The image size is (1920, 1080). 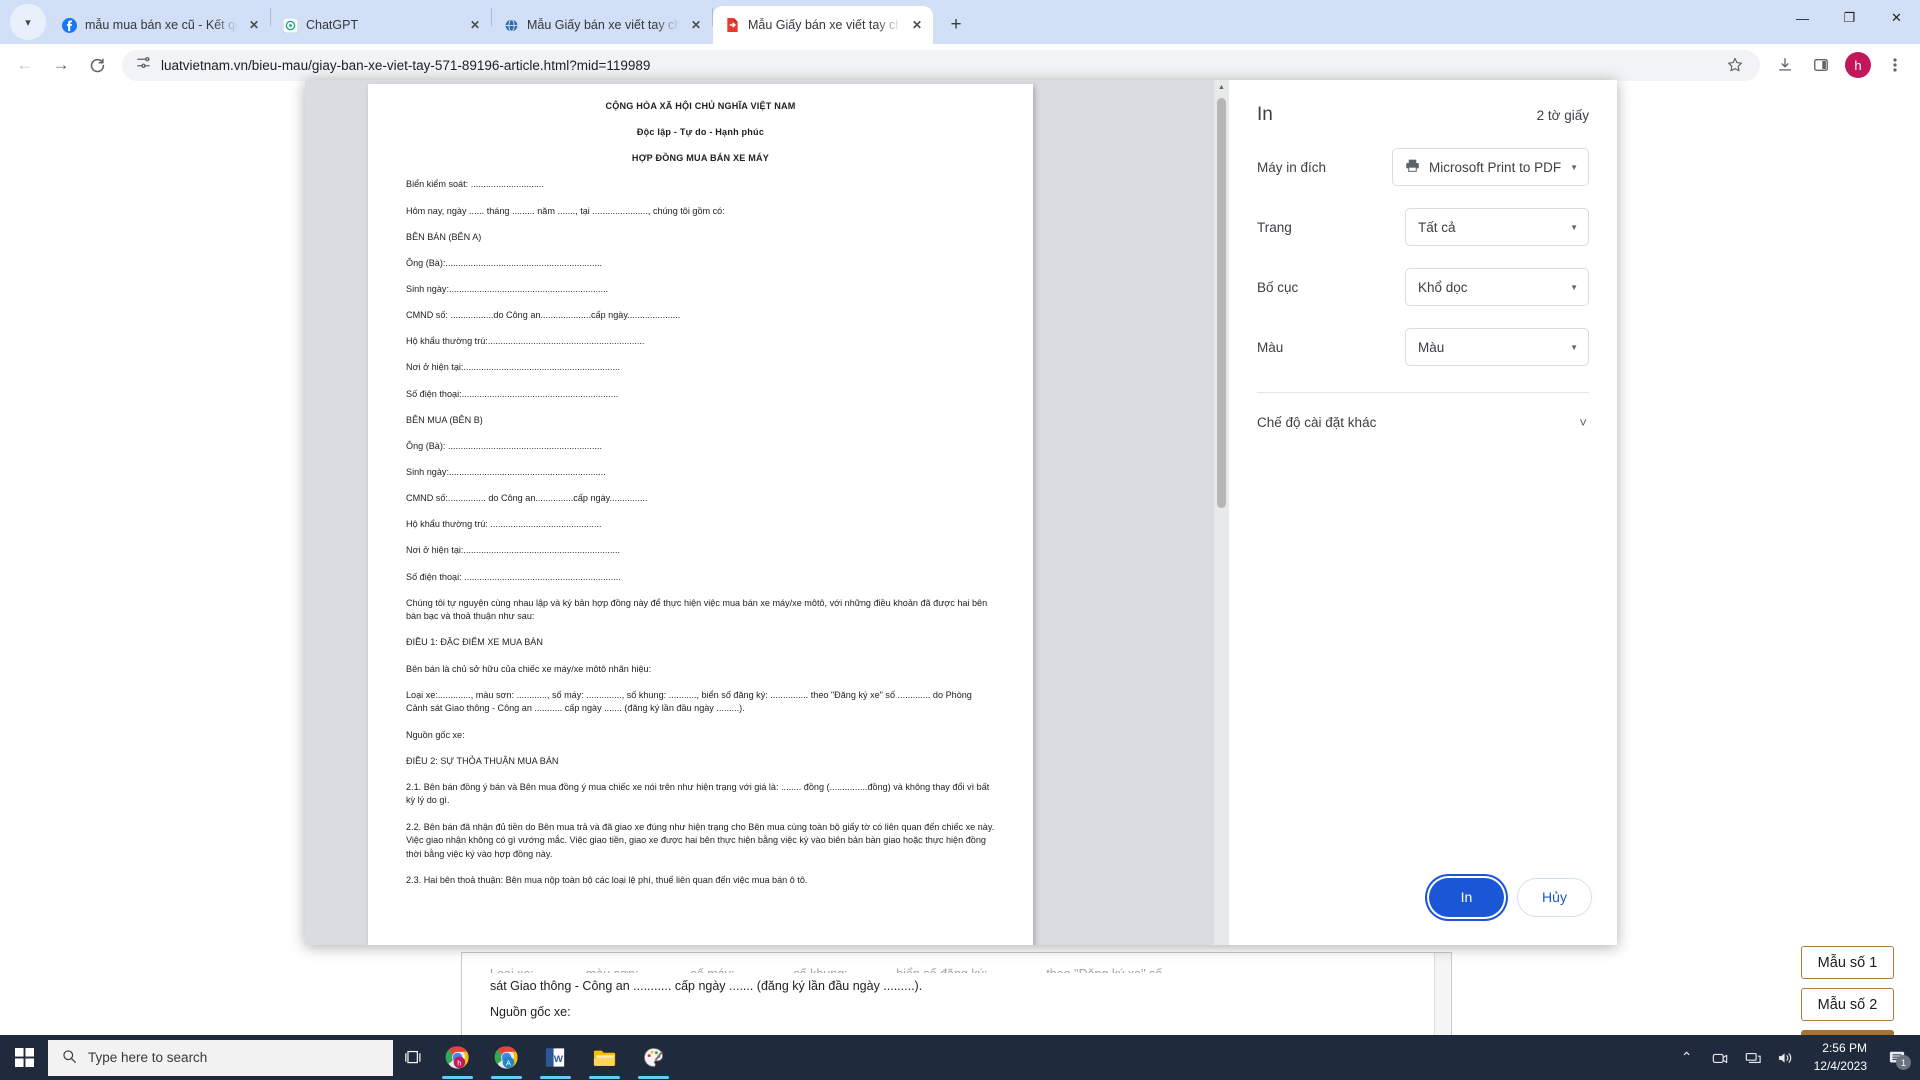 I want to click on doc-body-line: ĐIỀU 1: ĐẶC ĐIỂM XE MUA BÁN, so click(x=474, y=642).